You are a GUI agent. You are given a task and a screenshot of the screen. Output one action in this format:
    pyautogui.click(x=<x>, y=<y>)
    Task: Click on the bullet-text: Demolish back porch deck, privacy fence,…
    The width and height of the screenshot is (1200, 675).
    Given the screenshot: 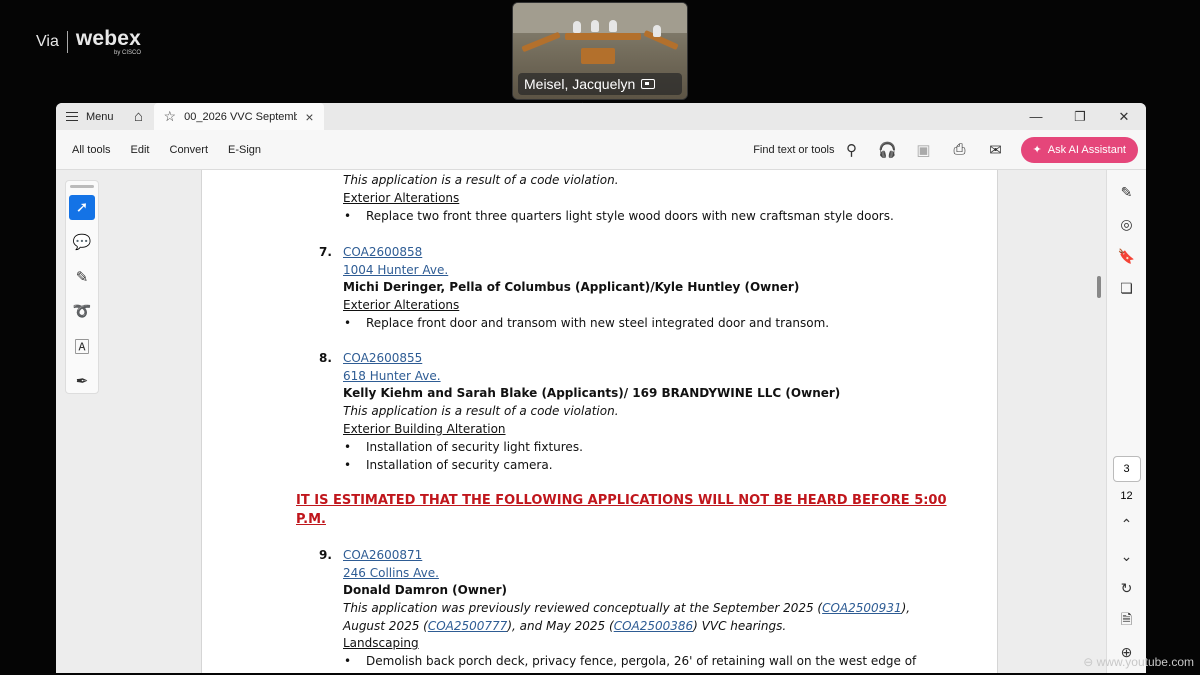 What is the action you would take?
    pyautogui.click(x=641, y=661)
    